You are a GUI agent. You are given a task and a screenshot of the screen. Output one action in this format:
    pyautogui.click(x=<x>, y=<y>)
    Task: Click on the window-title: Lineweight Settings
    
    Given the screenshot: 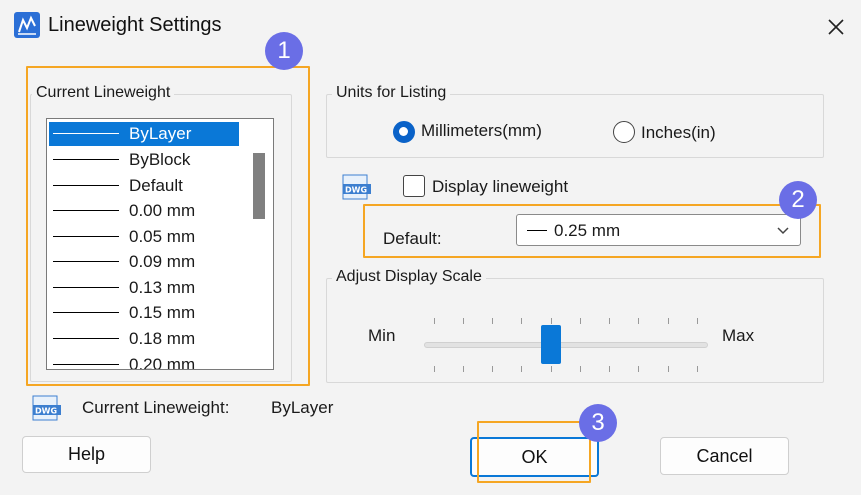 What is the action you would take?
    pyautogui.click(x=135, y=25)
    